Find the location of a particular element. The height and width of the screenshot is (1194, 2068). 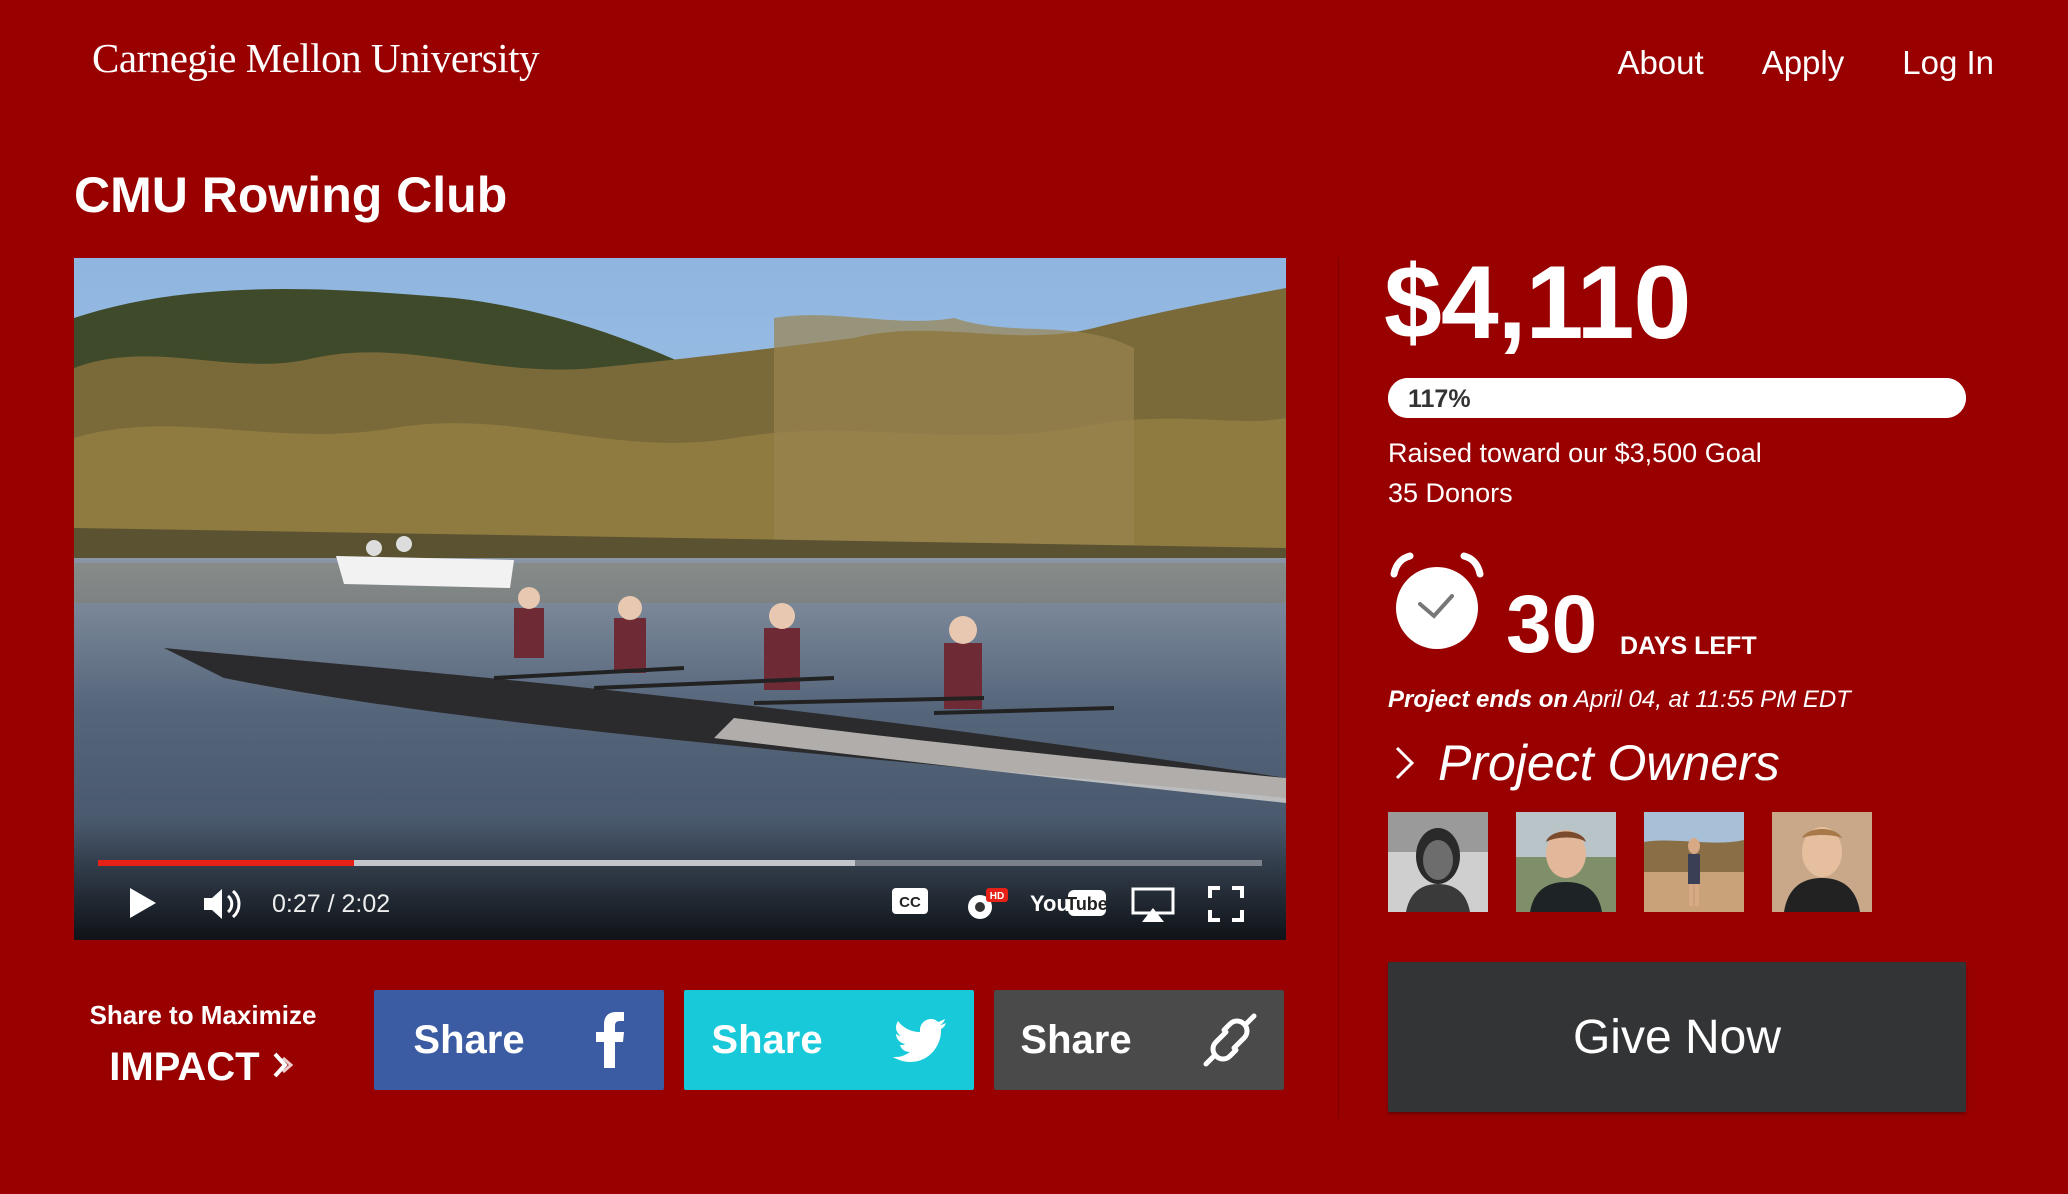

funding-progress-fill is located at coordinates (1677, 398).